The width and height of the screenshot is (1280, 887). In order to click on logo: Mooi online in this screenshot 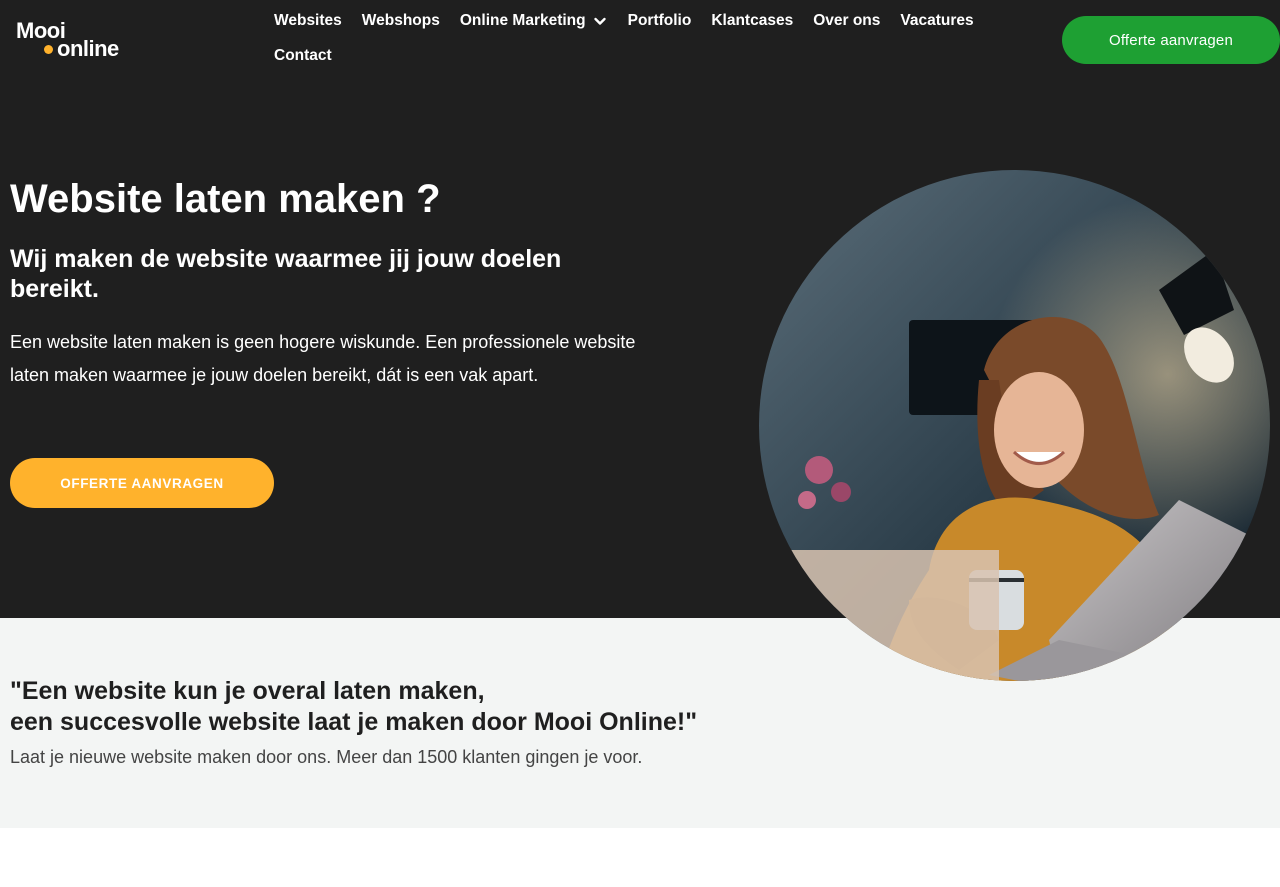, I will do `click(76, 41)`.